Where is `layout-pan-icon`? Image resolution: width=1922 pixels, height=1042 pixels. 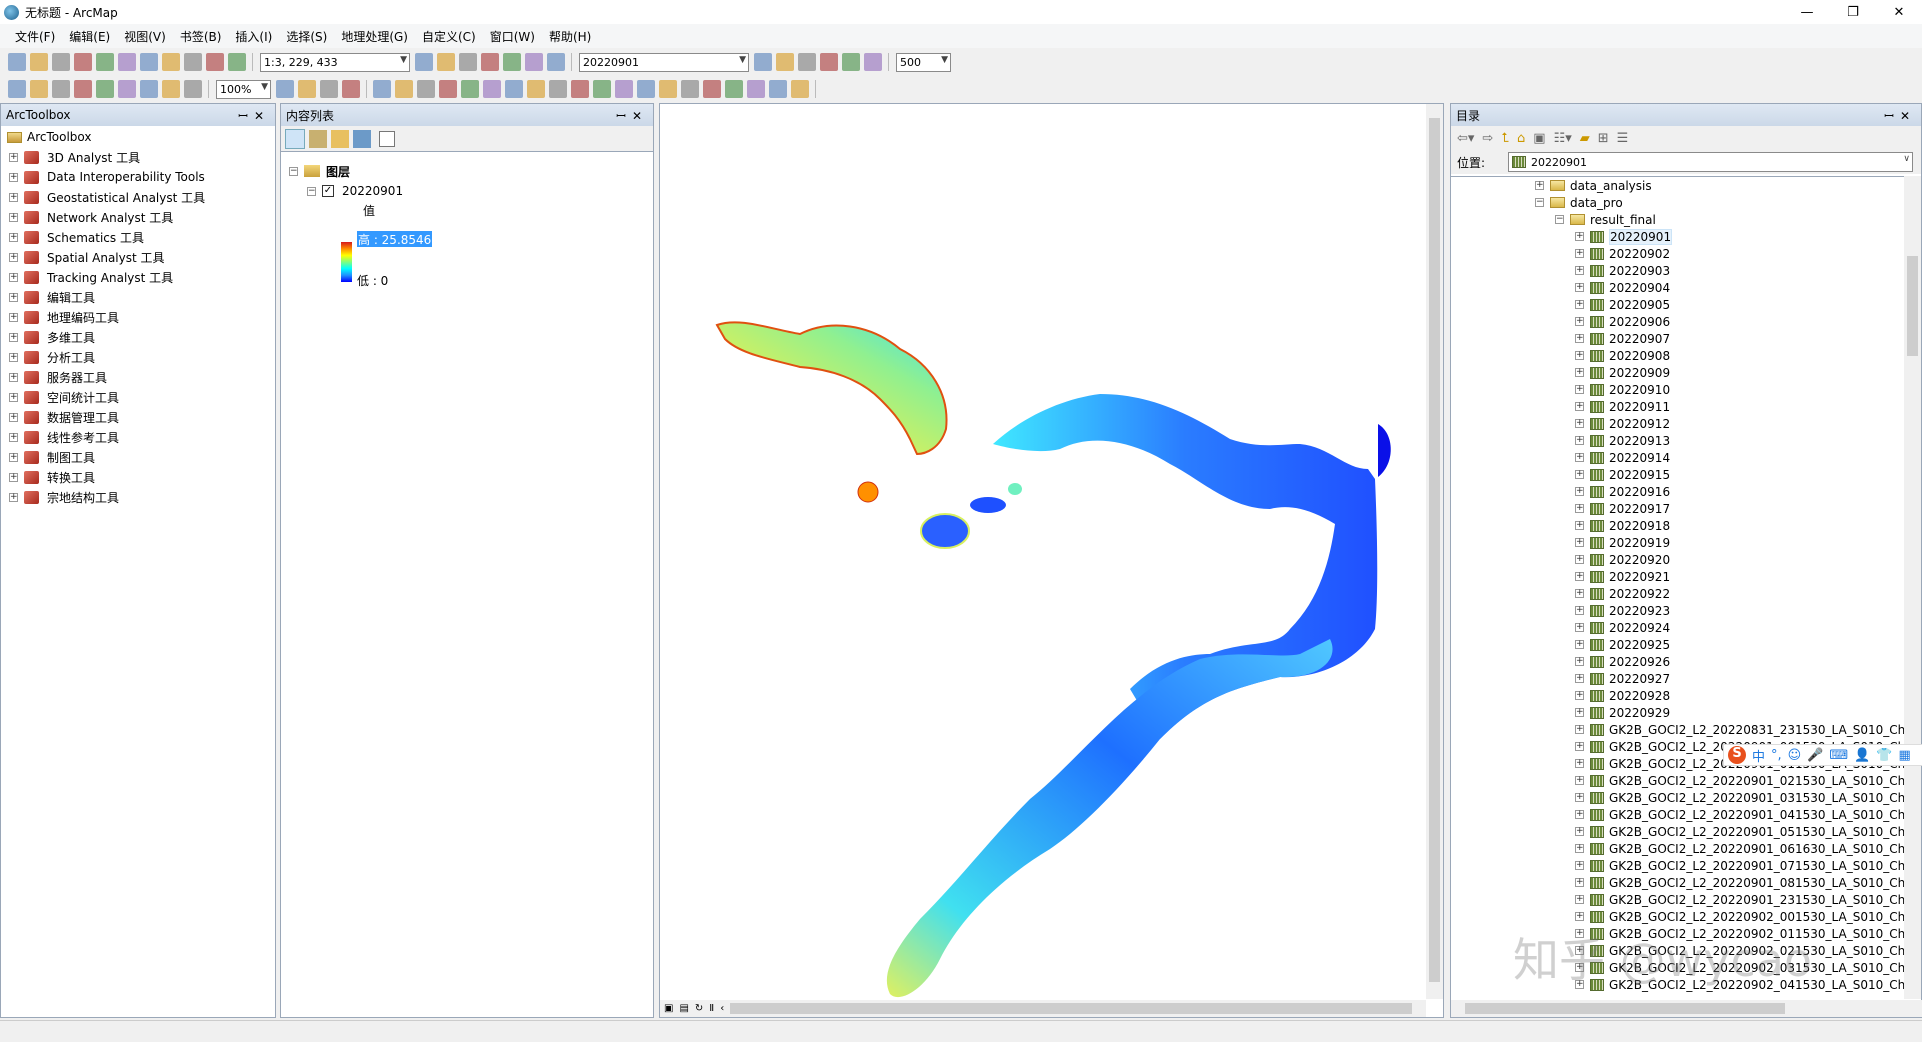
layout-pan-icon is located at coordinates (61, 89).